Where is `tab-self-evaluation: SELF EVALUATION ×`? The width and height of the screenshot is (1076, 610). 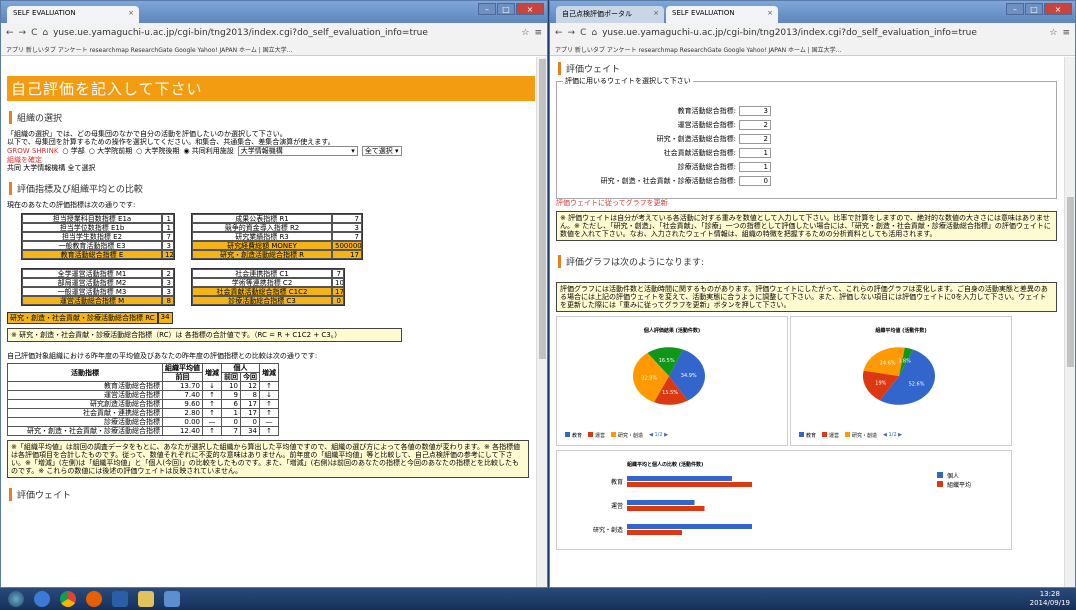
tab-self-evaluation: SELF EVALUATION × is located at coordinates (73, 14).